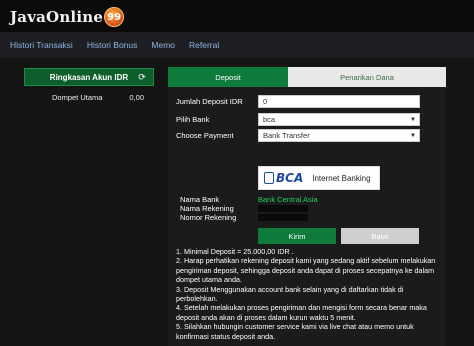 Image resolution: width=474 pixels, height=346 pixels. Describe the element at coordinates (297, 236) in the screenshot. I see `submit-button: Kirim` at that location.